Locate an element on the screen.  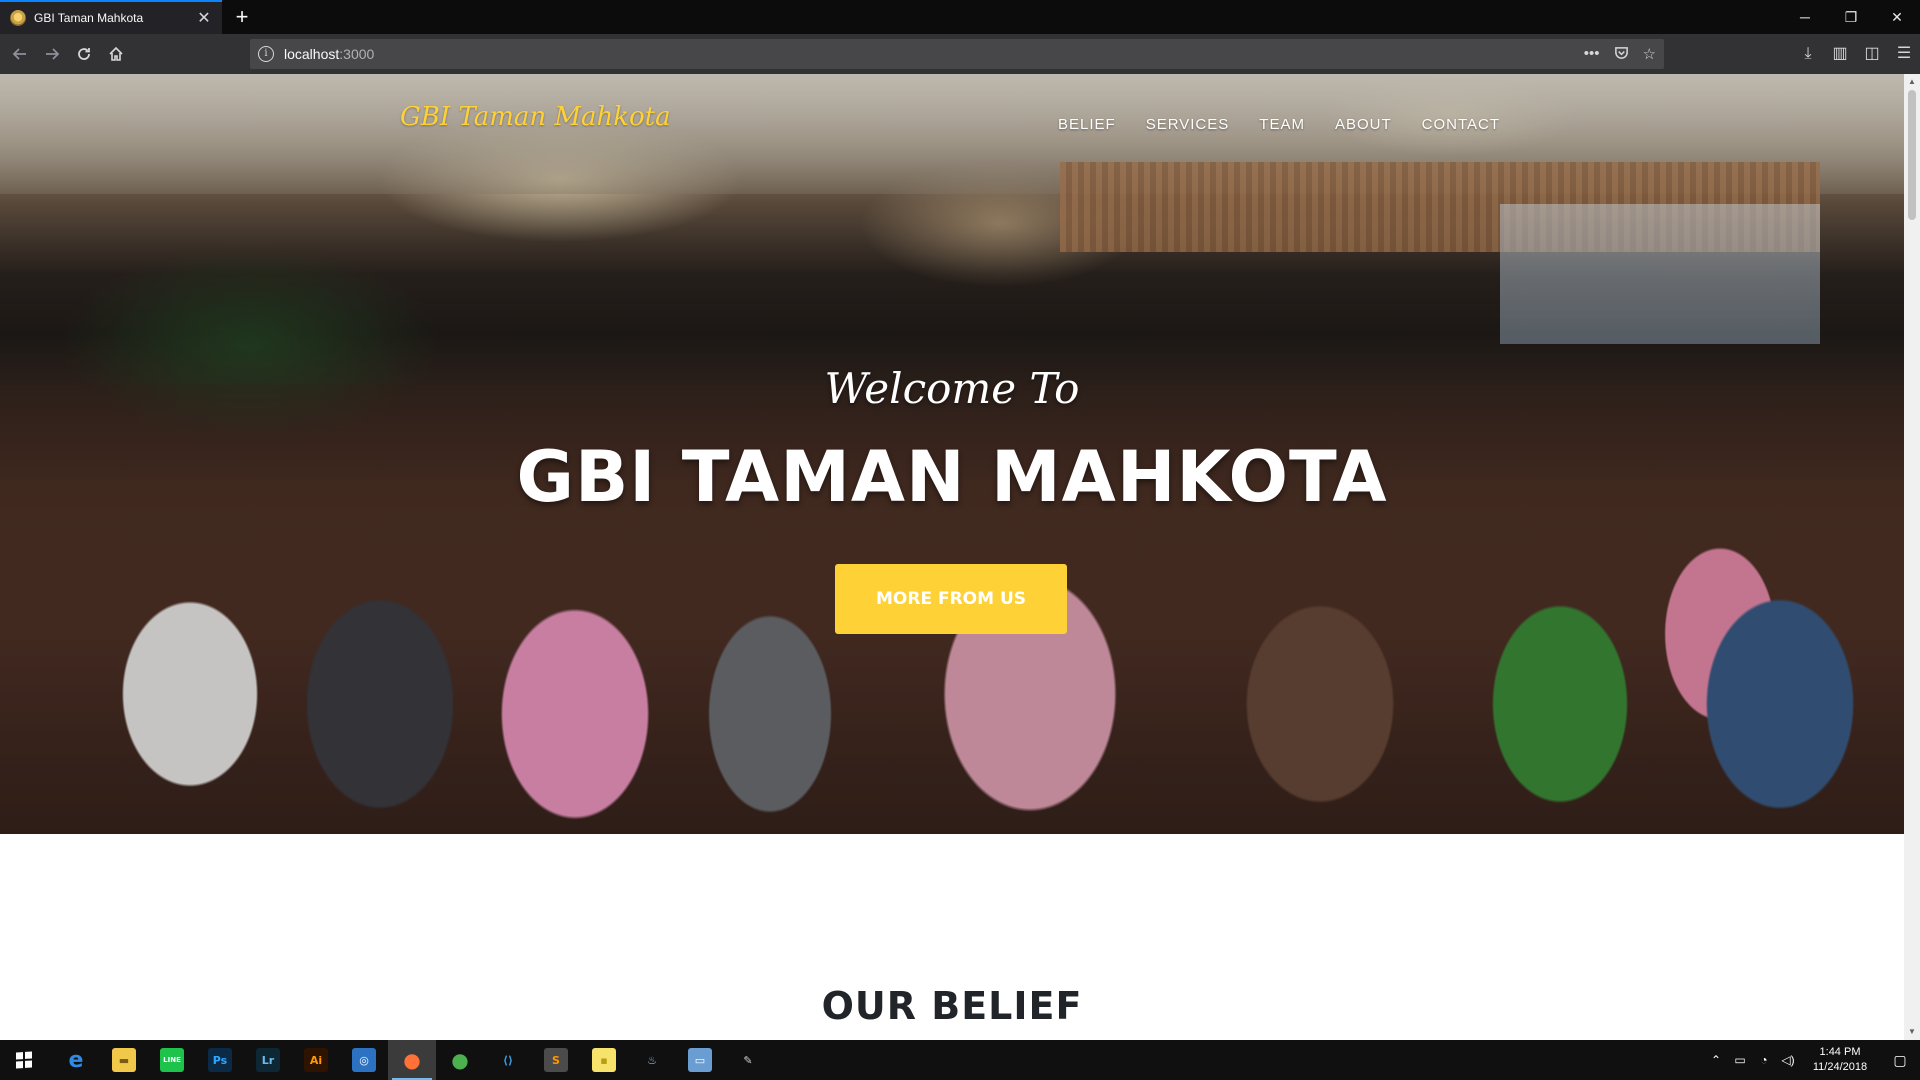
taskbar-app-remote-desktop: ▭ is located at coordinates (700, 1060).